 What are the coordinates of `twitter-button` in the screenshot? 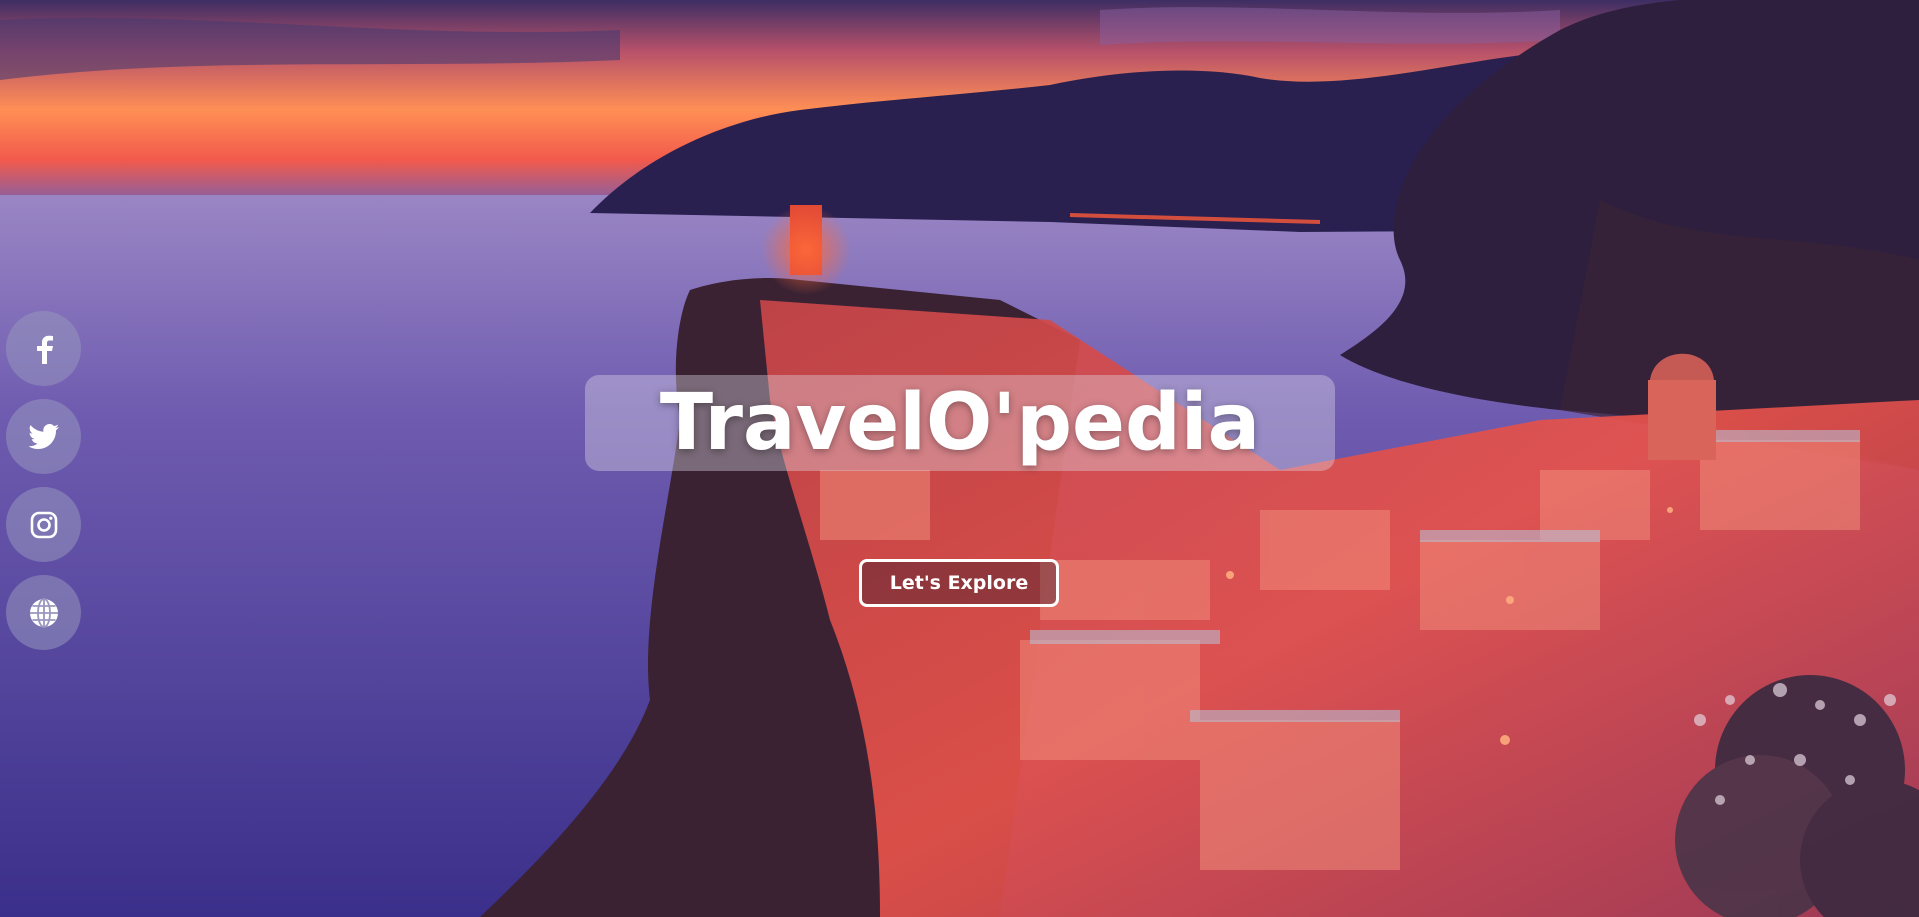 It's located at (43, 436).